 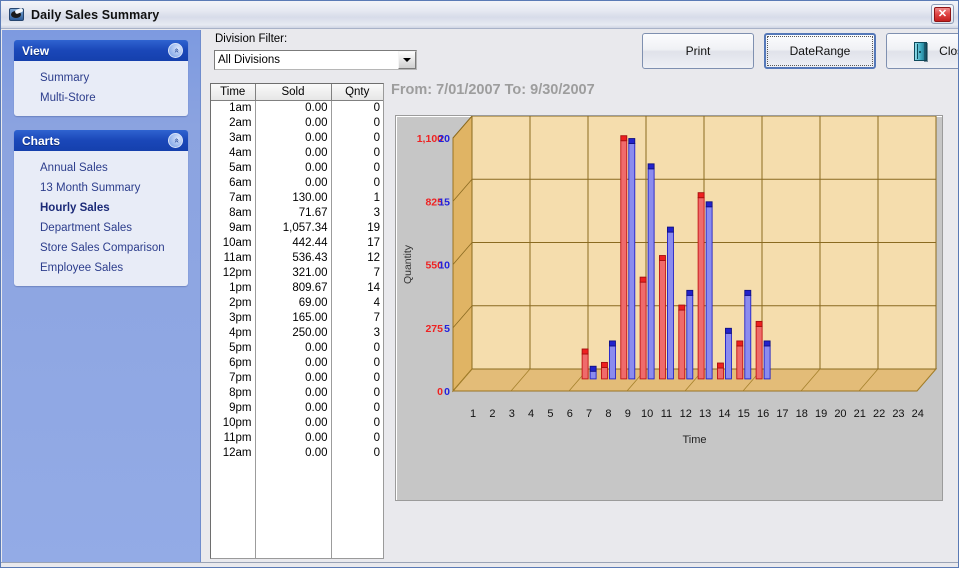 I want to click on sidebar-item-13-month-summary: 13 Month Summary, so click(x=101, y=188).